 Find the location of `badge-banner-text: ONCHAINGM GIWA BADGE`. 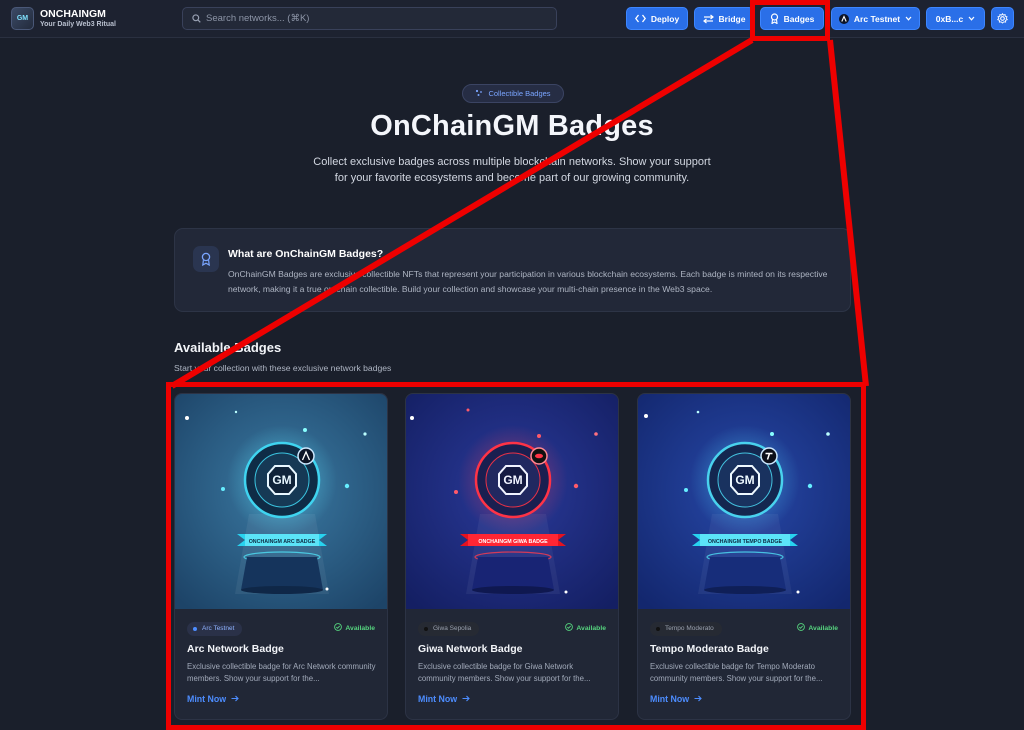

badge-banner-text: ONCHAINGM GIWA BADGE is located at coordinates (513, 542).